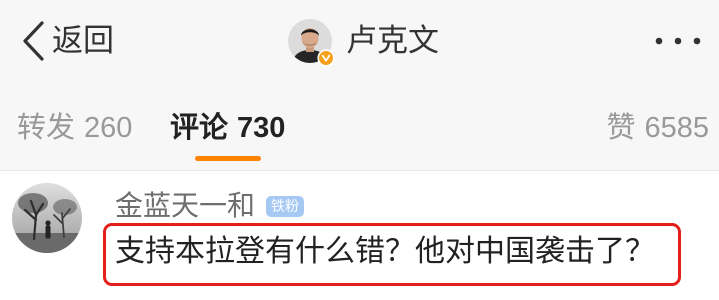 This screenshot has width=719, height=300. What do you see at coordinates (47, 218) in the screenshot?
I see `commenter-avatar` at bounding box center [47, 218].